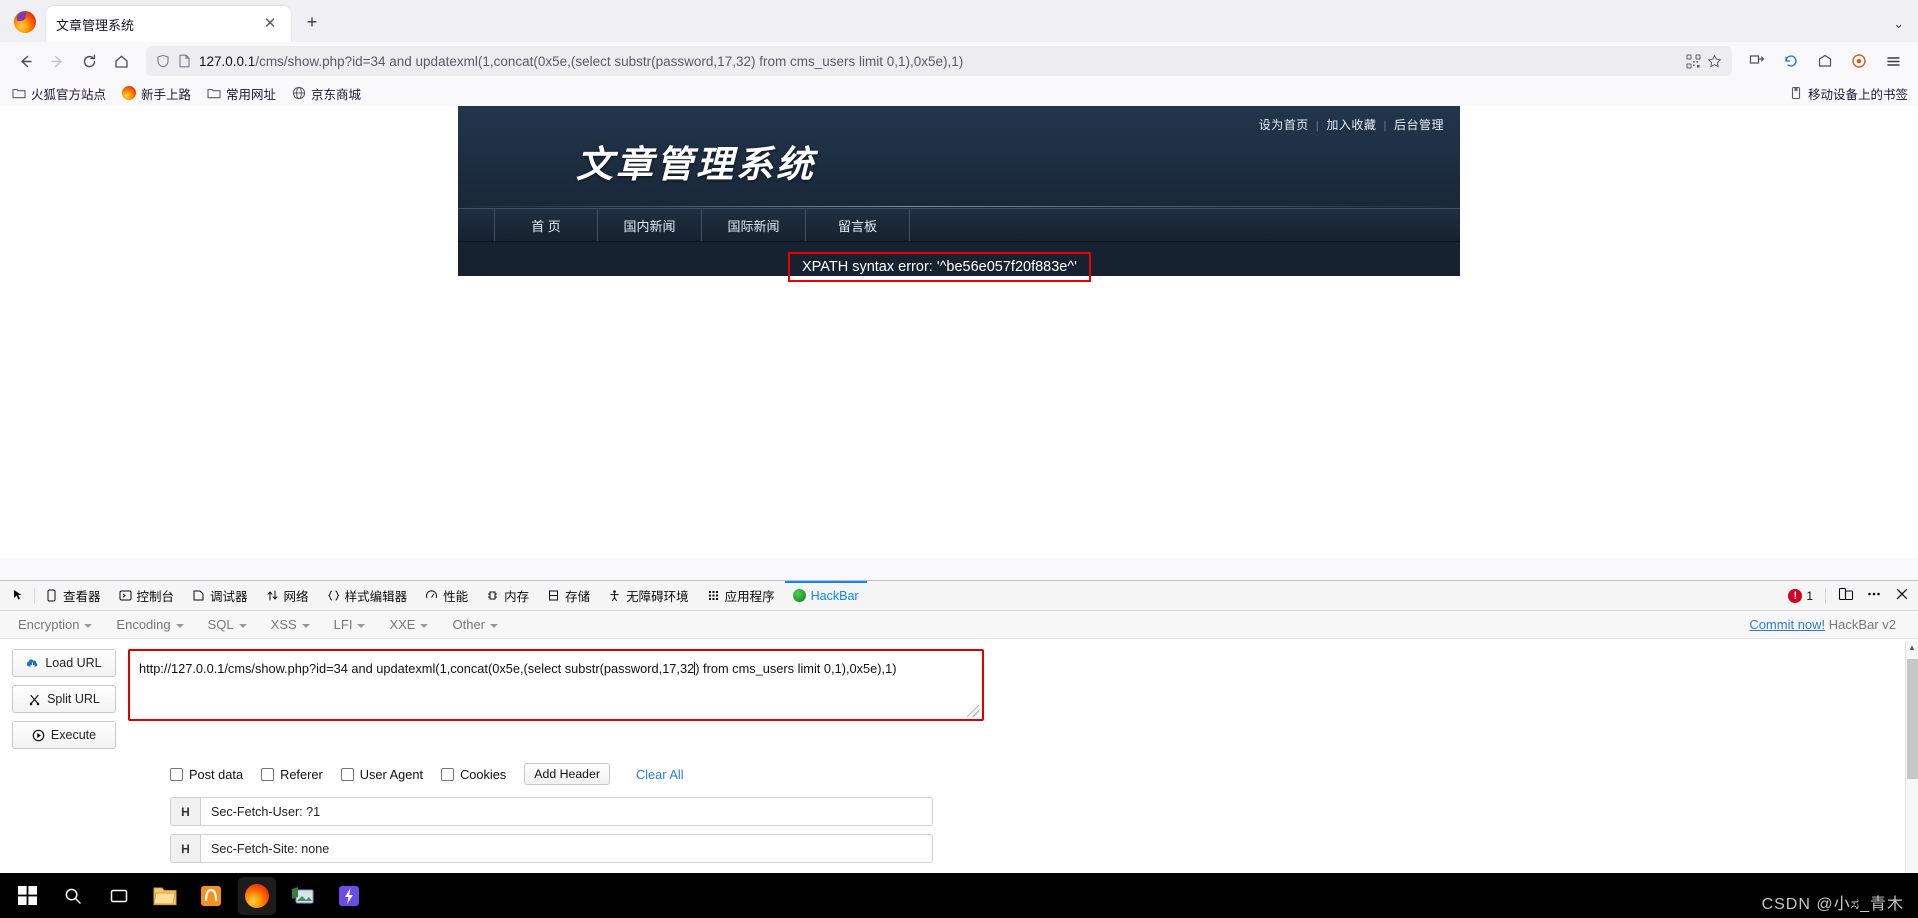  I want to click on hackbar-icon, so click(799, 595).